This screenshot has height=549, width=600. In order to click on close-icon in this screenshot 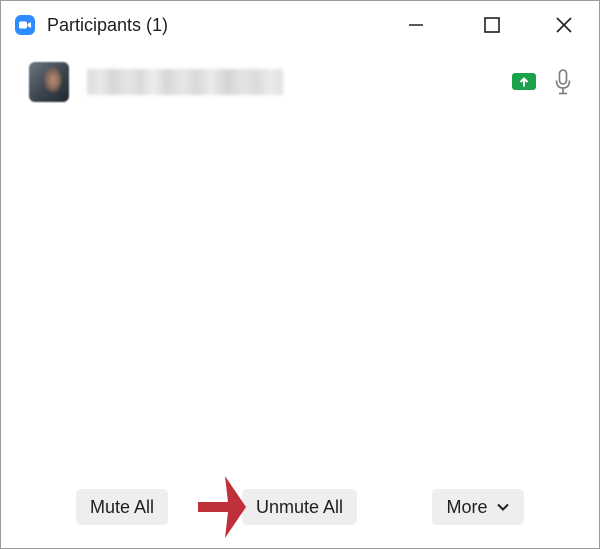, I will do `click(564, 25)`.